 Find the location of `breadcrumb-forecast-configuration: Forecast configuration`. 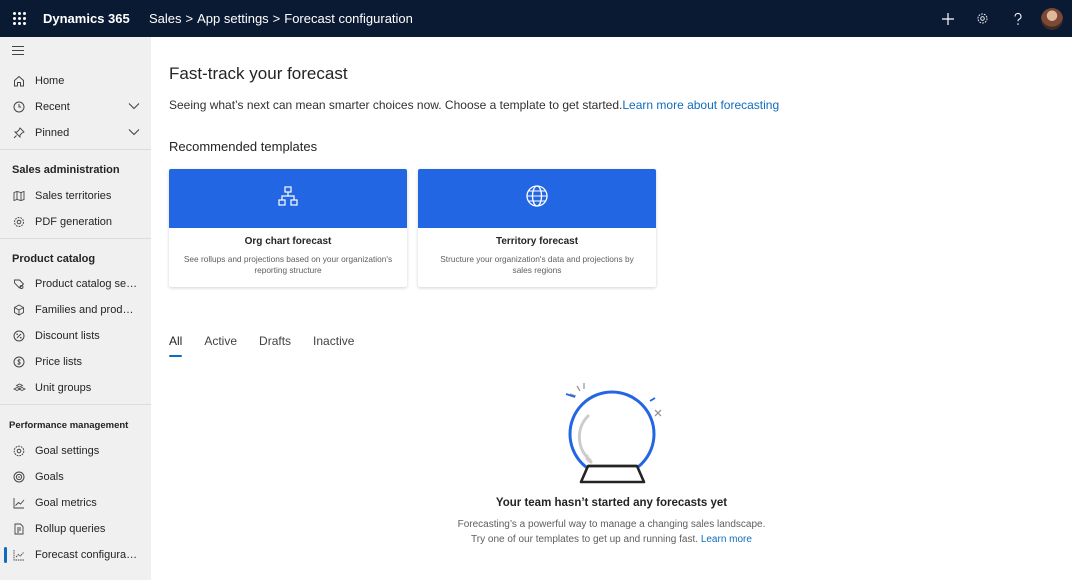

breadcrumb-forecast-configuration: Forecast configuration is located at coordinates (348, 18).